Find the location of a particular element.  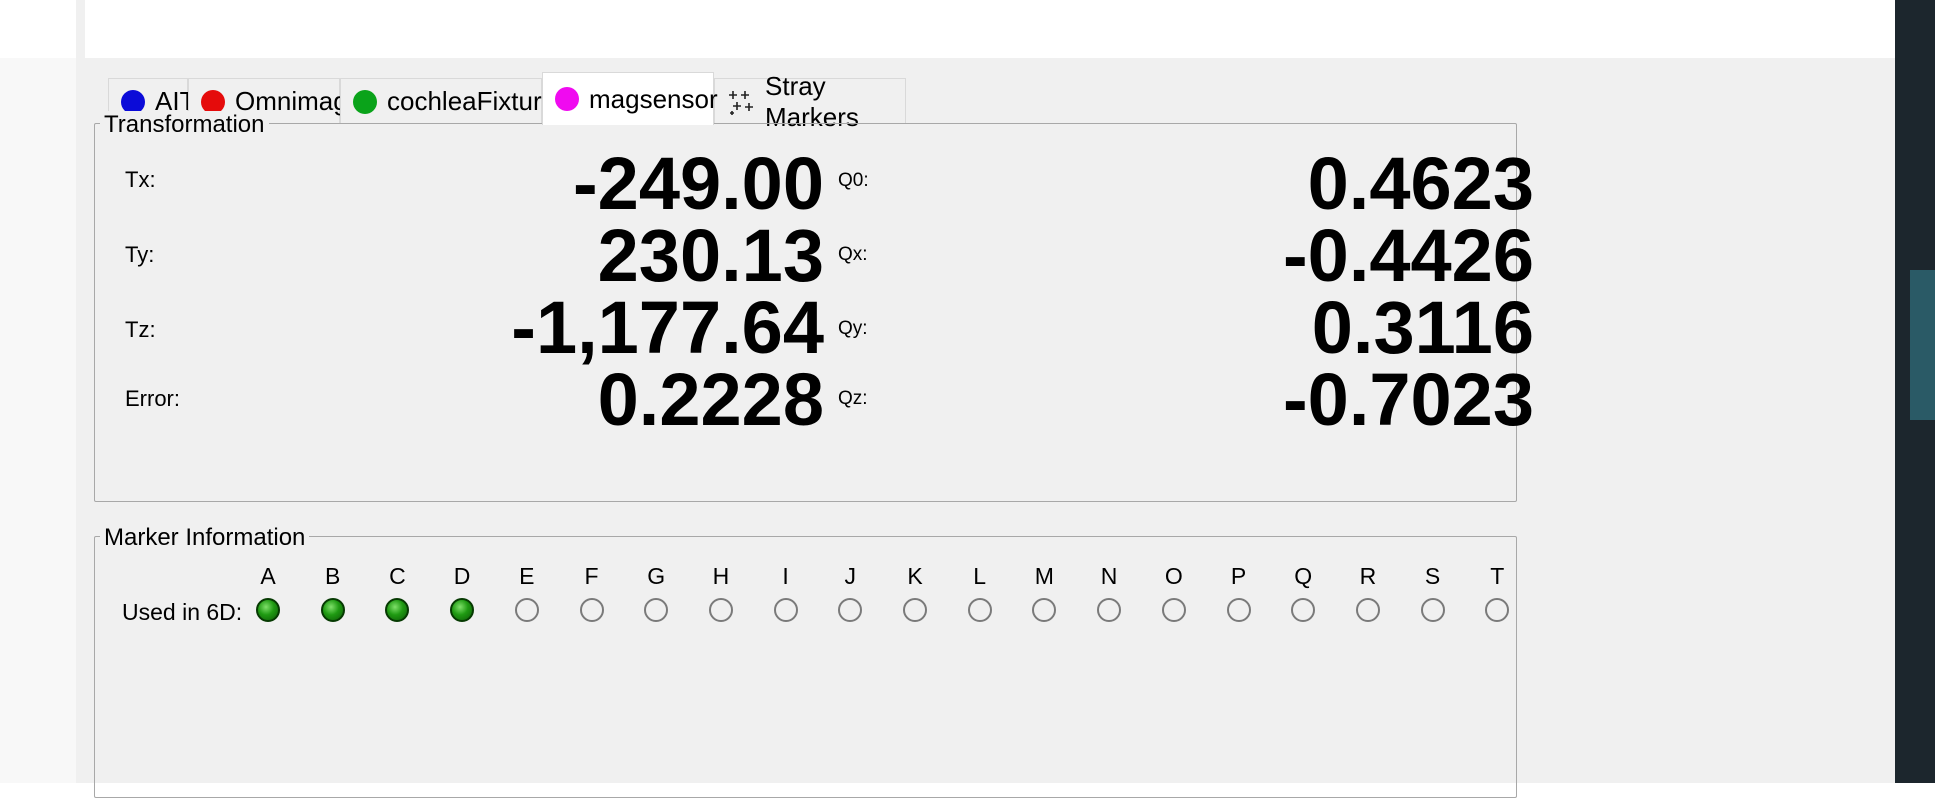

left-sidebar-strip is located at coordinates (38, 391).